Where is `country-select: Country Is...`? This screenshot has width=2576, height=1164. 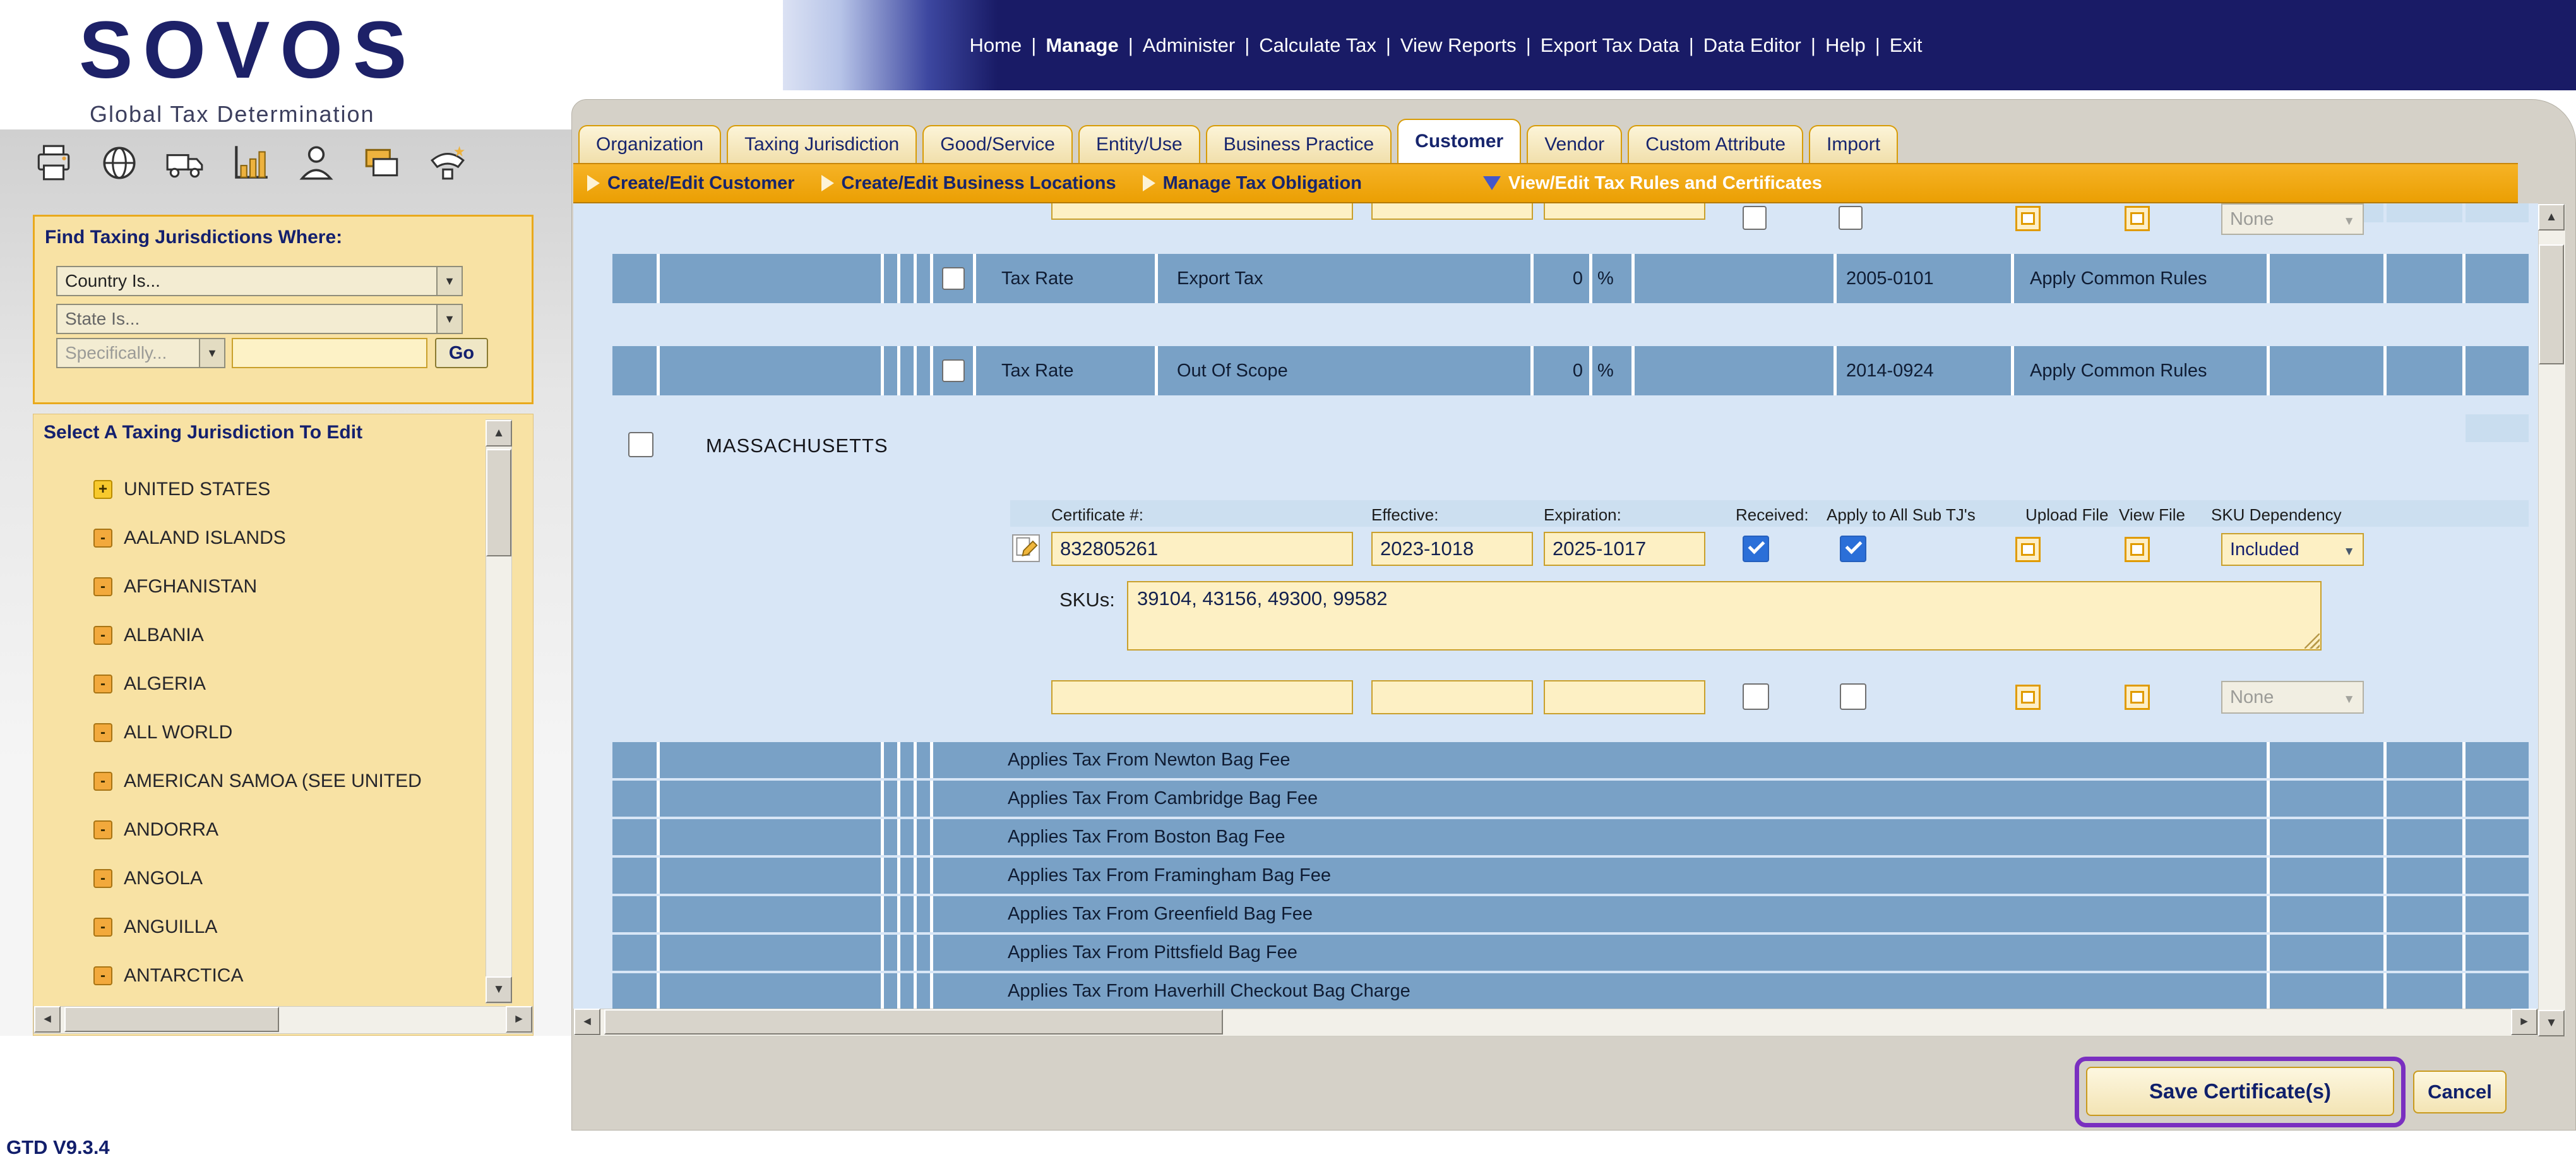 country-select: Country Is... is located at coordinates (259, 281).